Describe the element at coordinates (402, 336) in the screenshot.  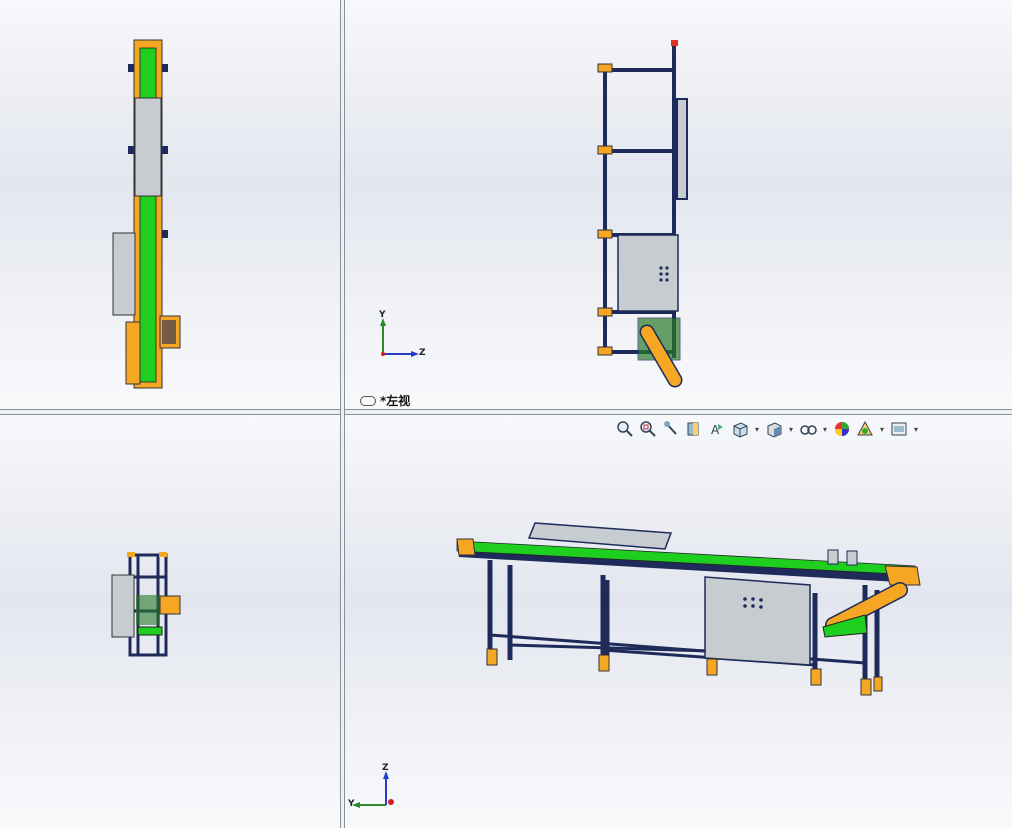
I see `triad-axis-icon: Y Z` at that location.